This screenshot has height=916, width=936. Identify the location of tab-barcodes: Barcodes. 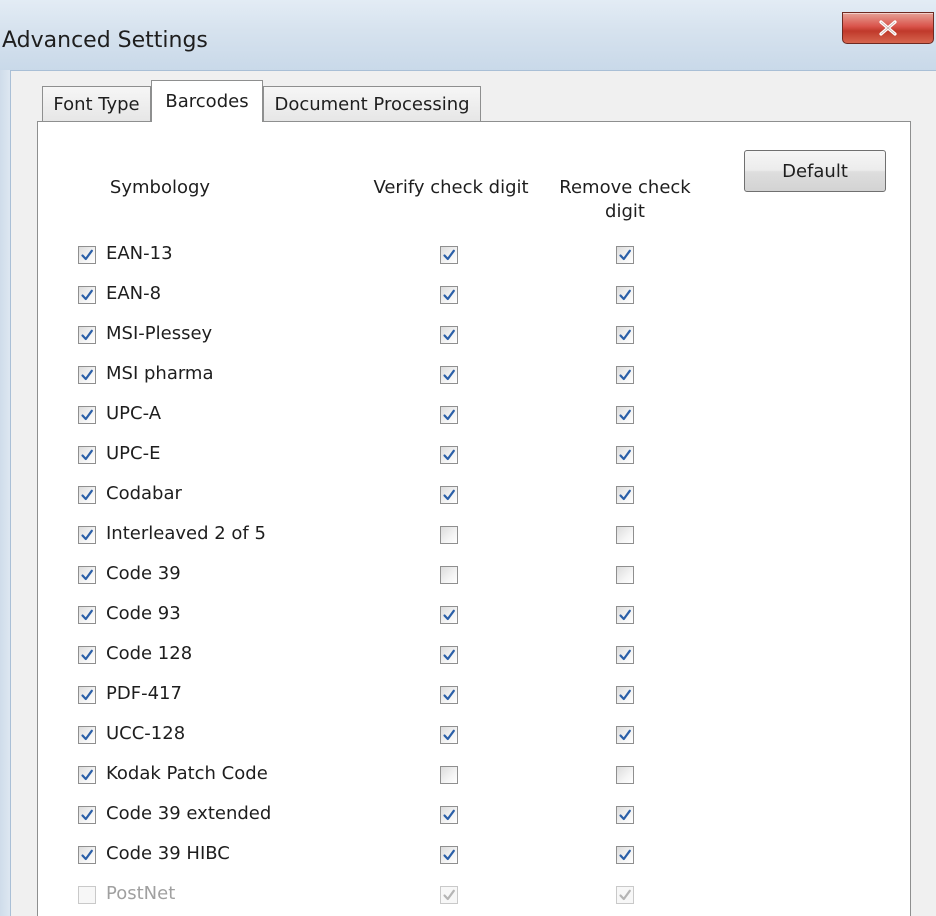
(207, 101).